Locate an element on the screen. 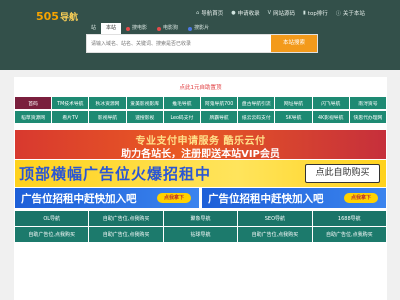  search-button: 本站搜索 is located at coordinates (294, 43).